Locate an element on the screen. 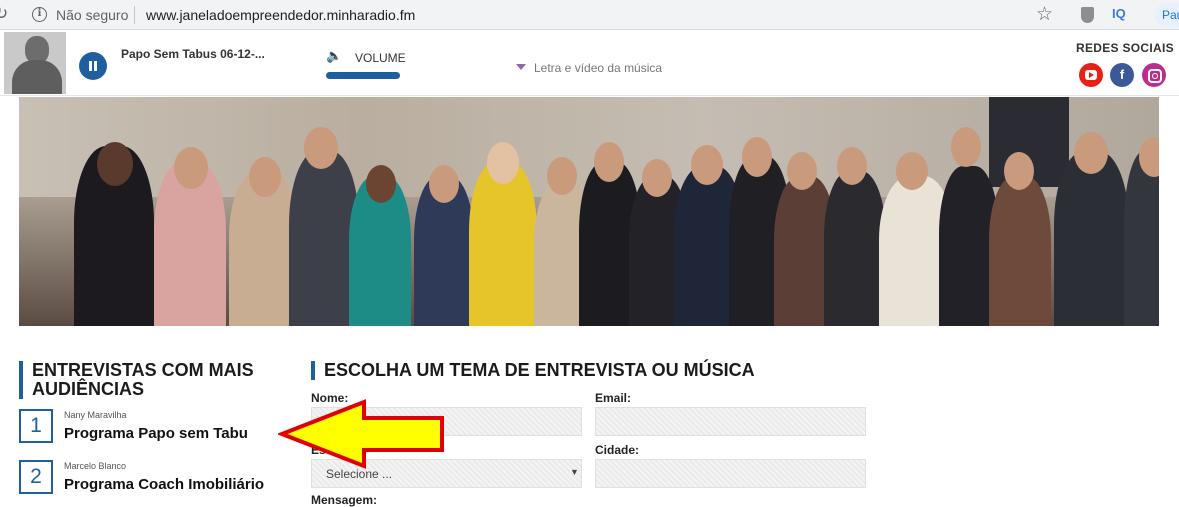 This screenshot has height=507, width=1179. email-field is located at coordinates (730, 421).